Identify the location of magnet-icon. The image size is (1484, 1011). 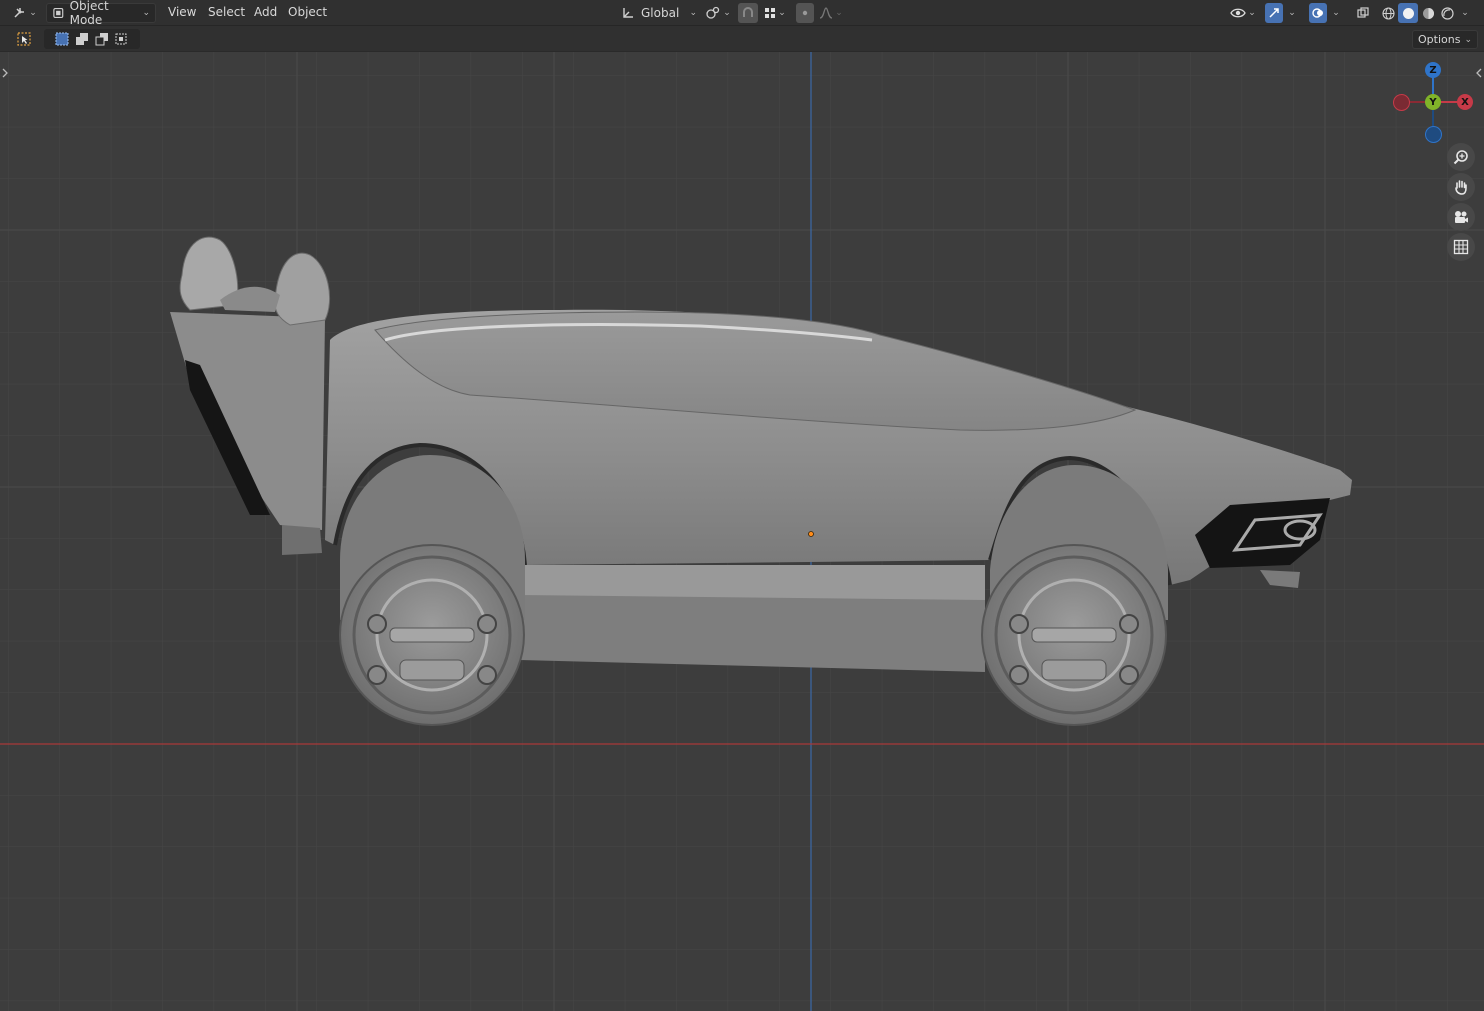
(748, 12).